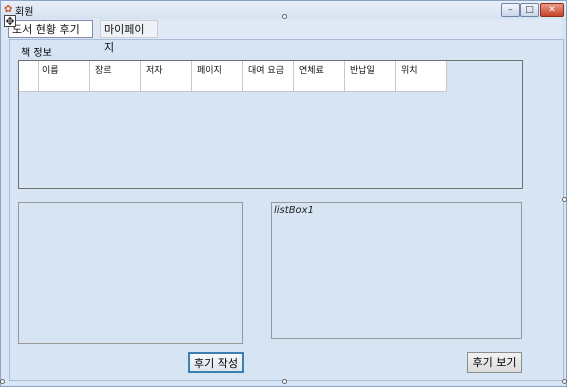  What do you see at coordinates (64, 76) in the screenshot?
I see `grid-column-name: 이름` at bounding box center [64, 76].